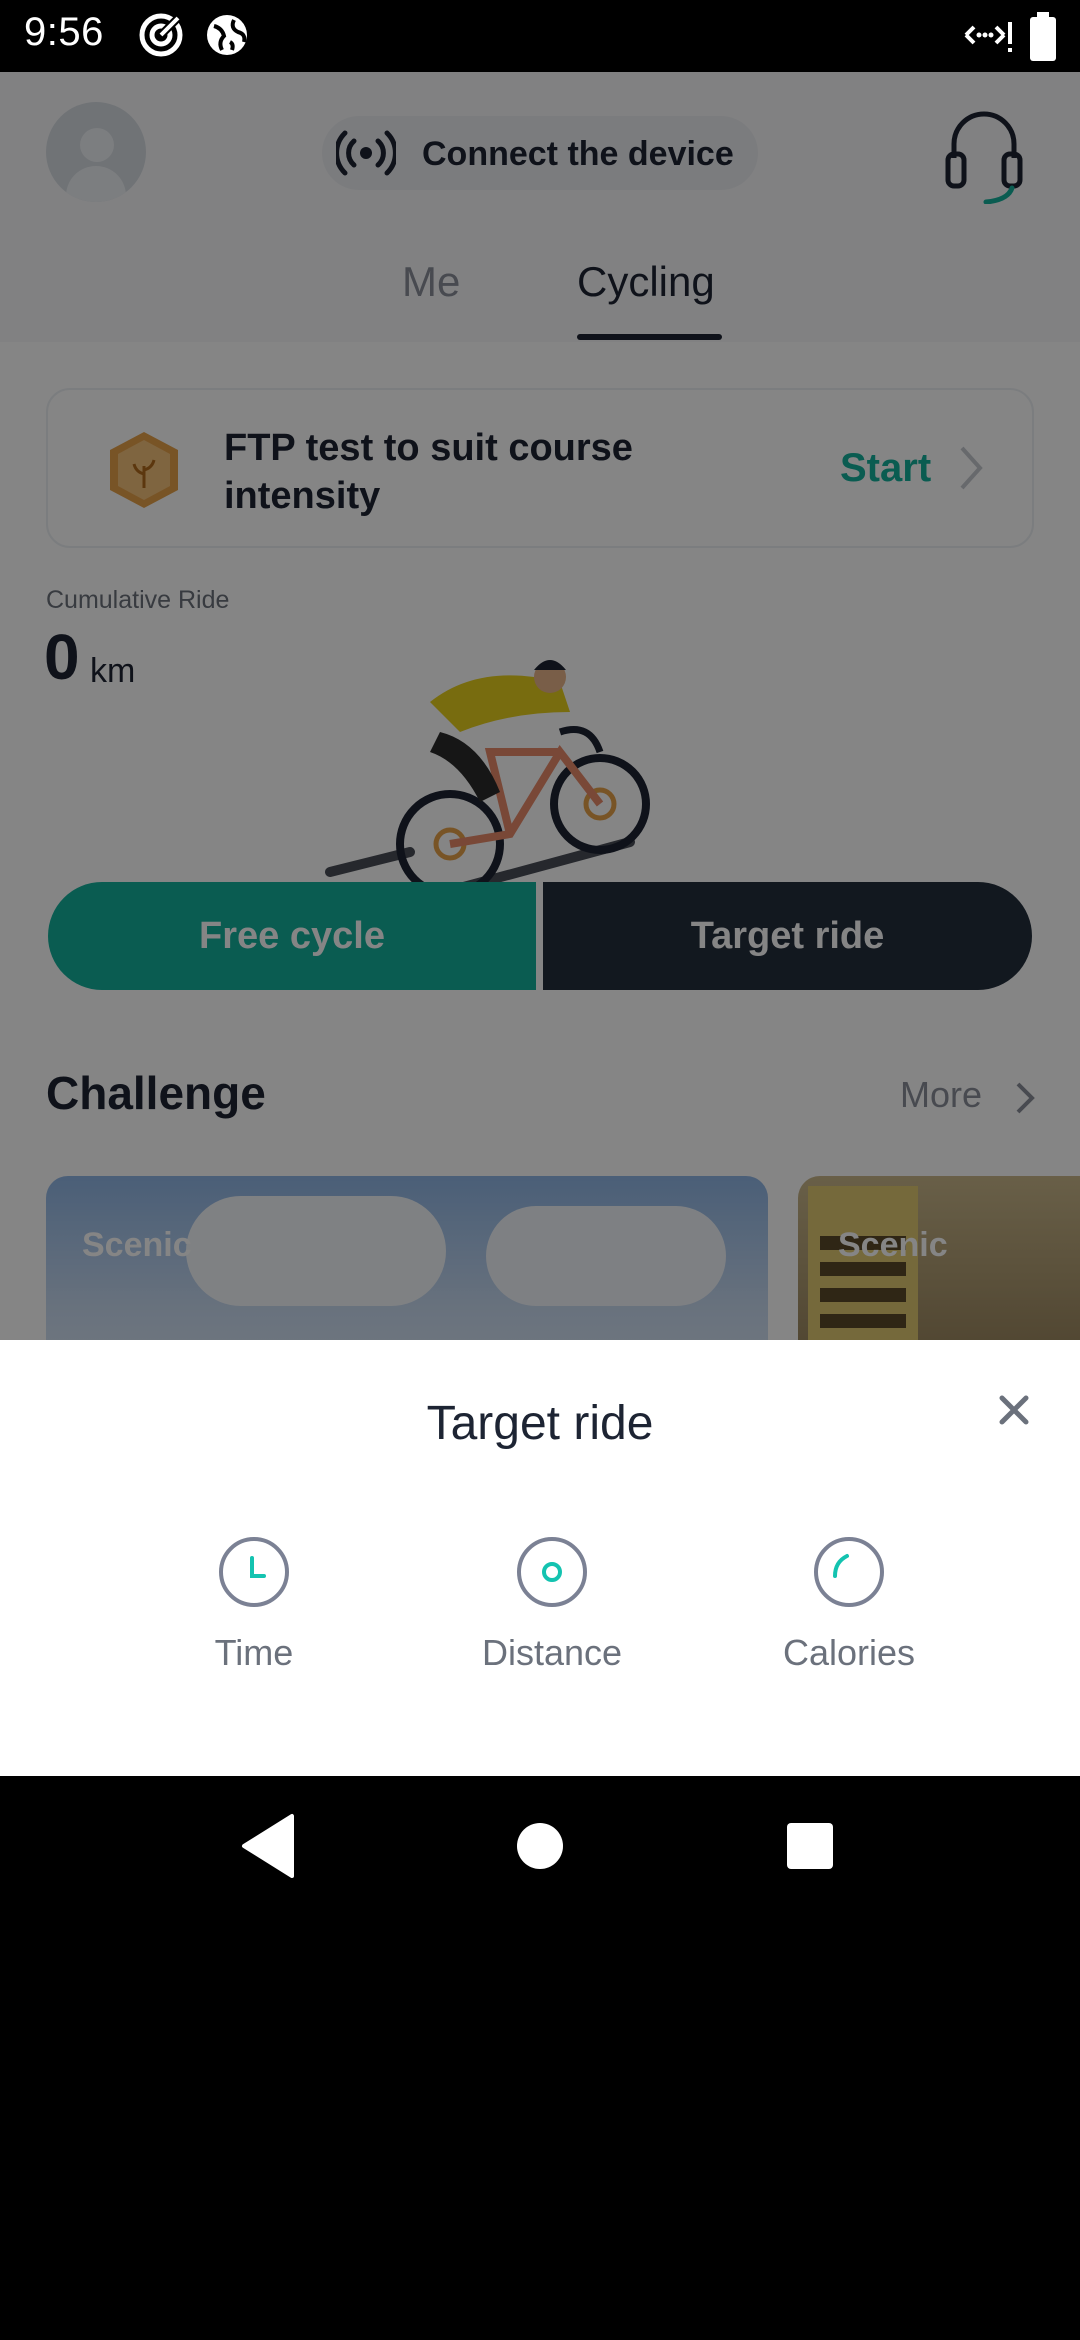  I want to click on system-nav-bar, so click(540, 1846).